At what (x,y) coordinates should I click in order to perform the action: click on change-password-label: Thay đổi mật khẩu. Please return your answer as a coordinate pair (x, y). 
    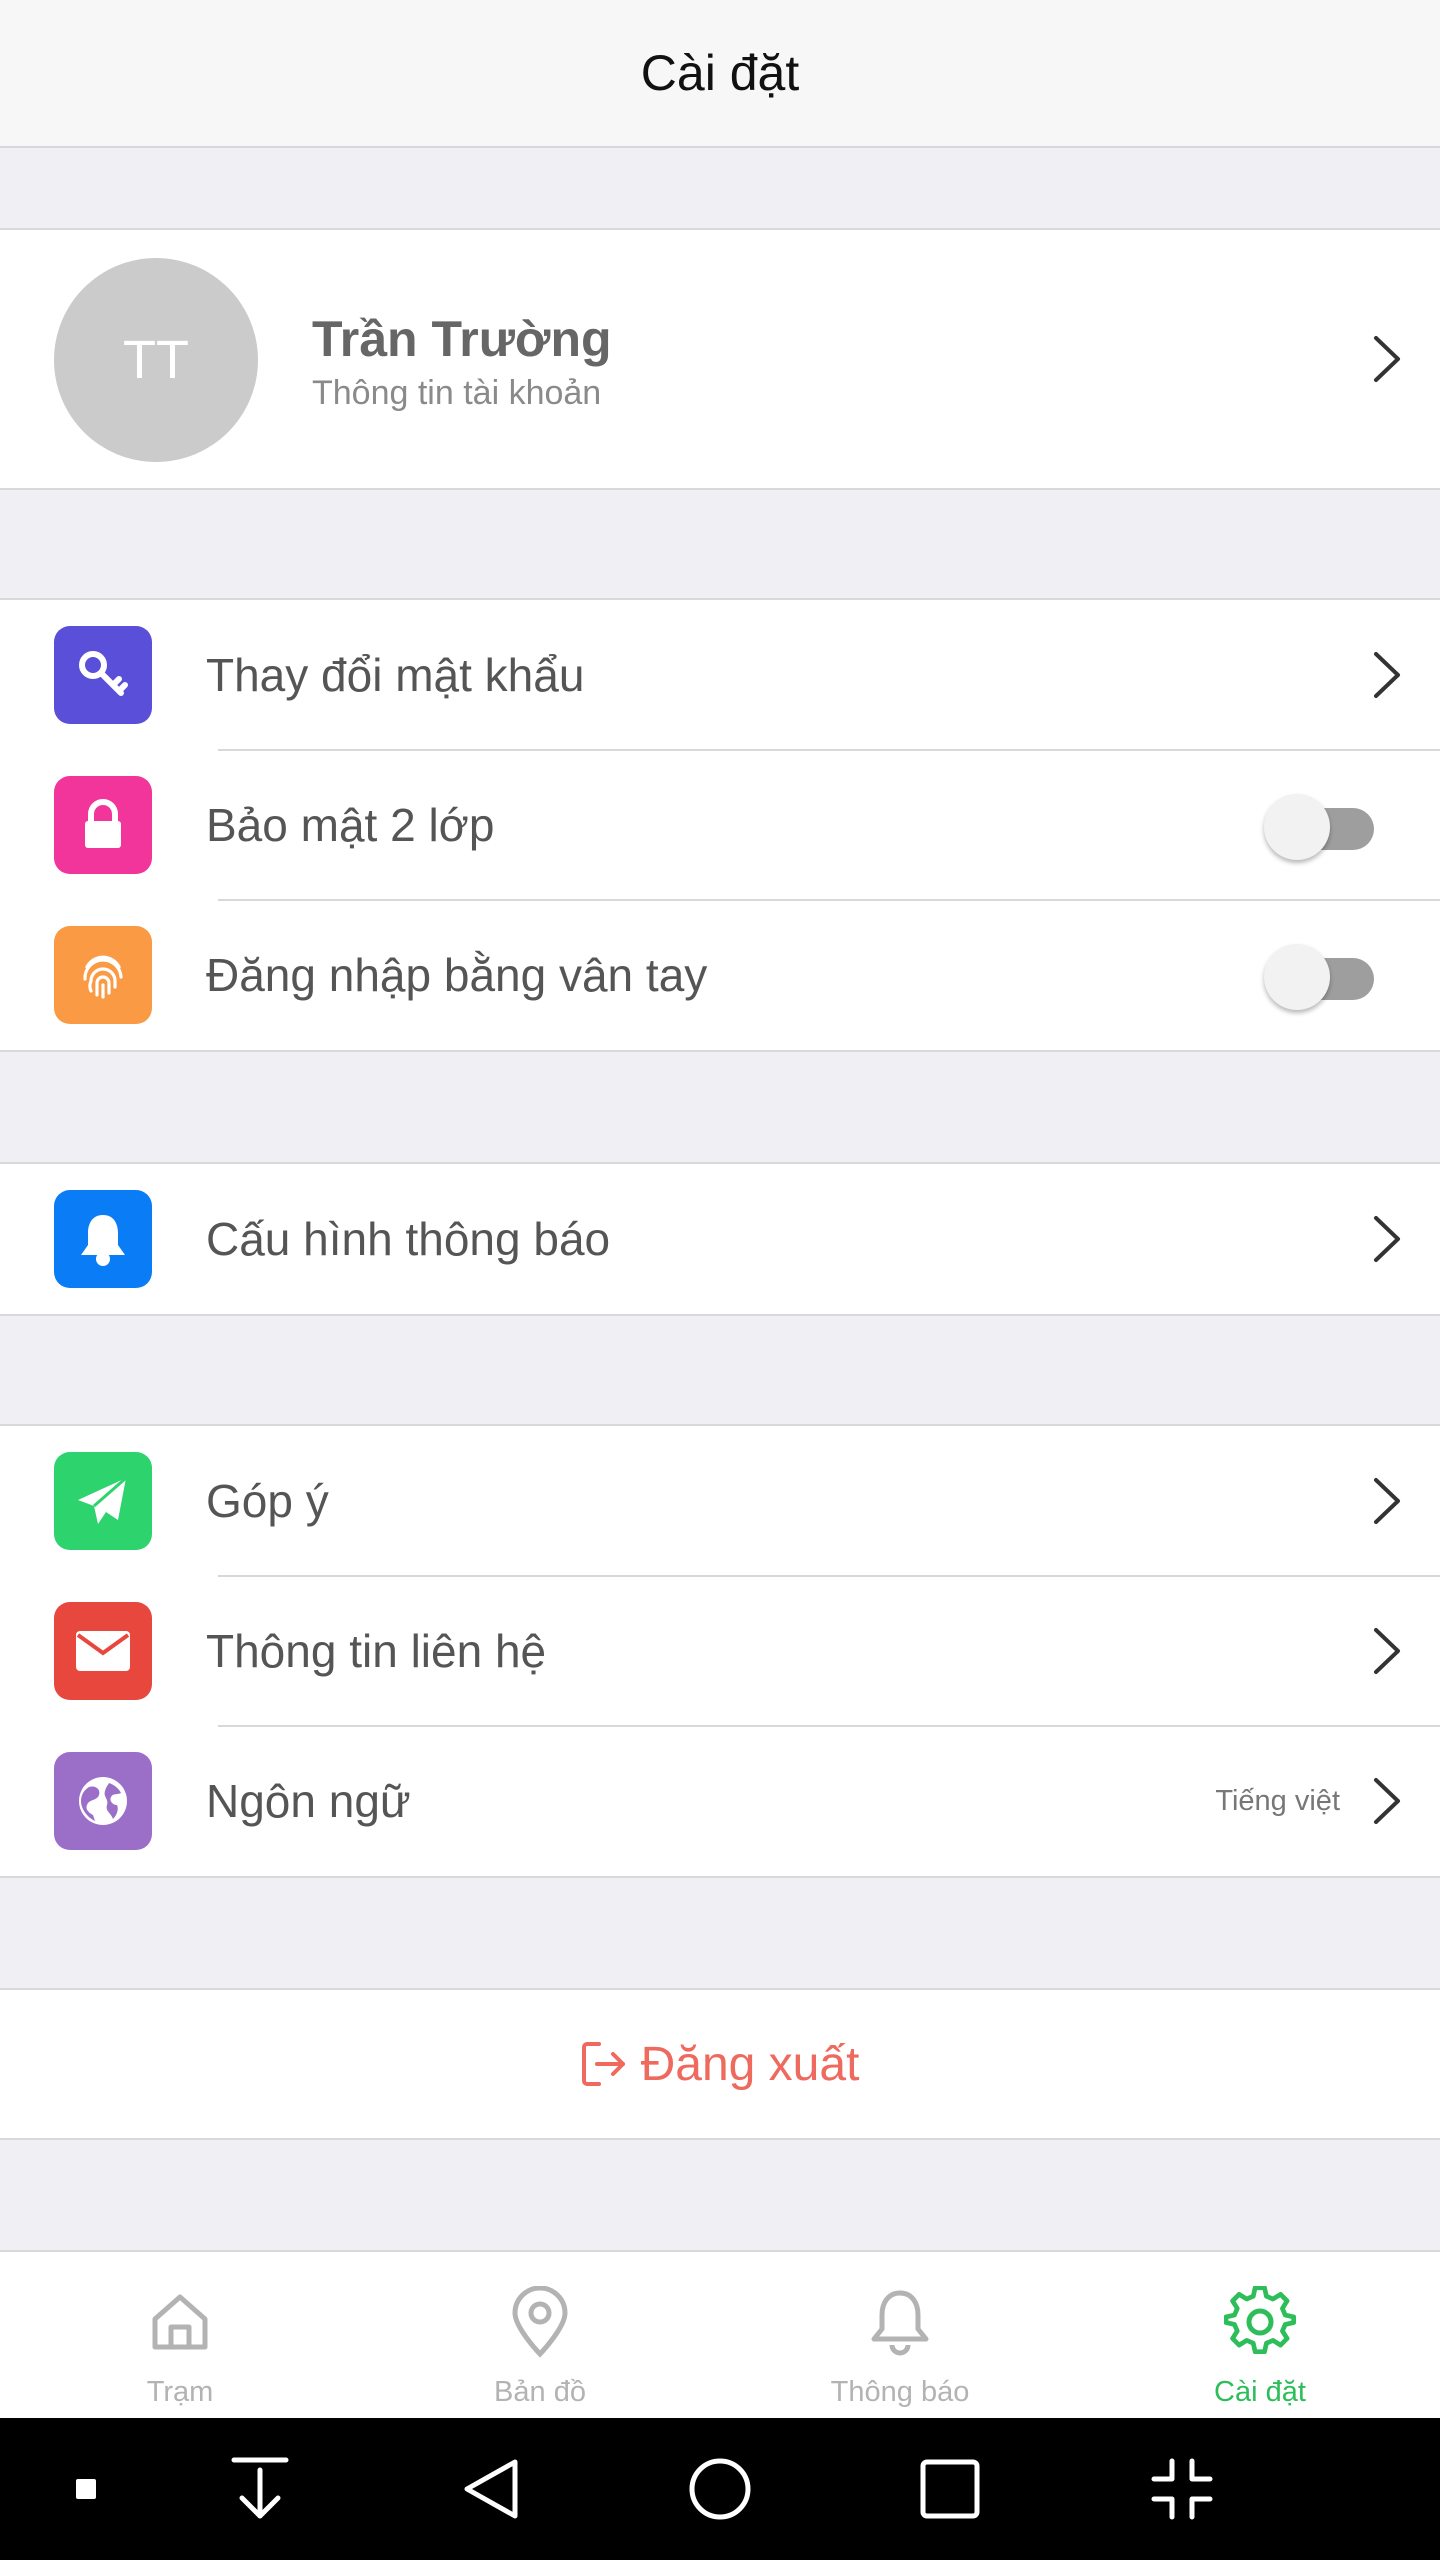
    Looking at the image, I should click on (395, 675).